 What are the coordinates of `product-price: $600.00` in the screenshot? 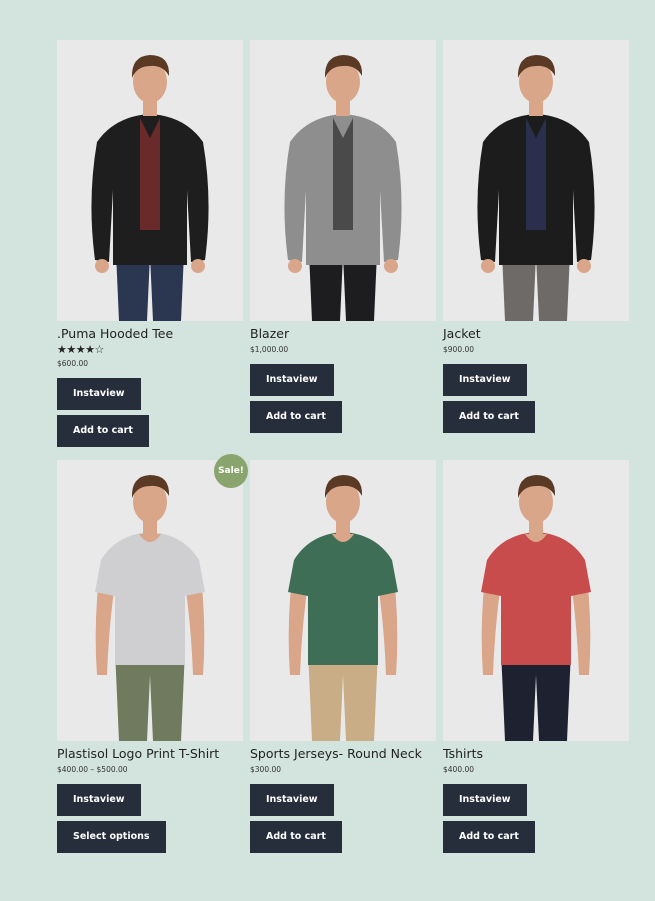 It's located at (73, 363).